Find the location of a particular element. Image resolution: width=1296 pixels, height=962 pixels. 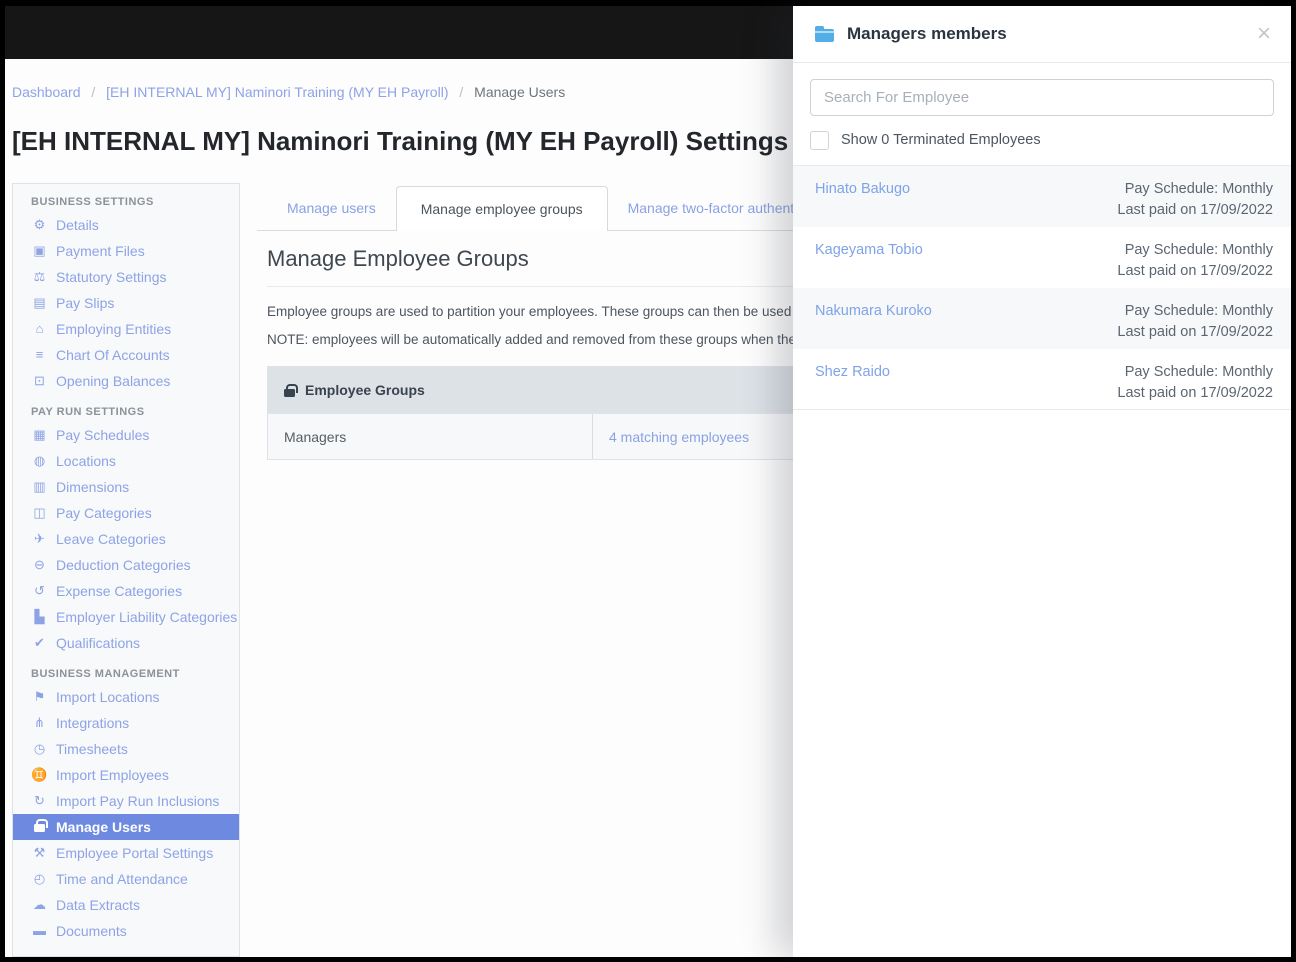

sidebar-item-employing-entities: ⌂ Employing Entities is located at coordinates (126, 329).